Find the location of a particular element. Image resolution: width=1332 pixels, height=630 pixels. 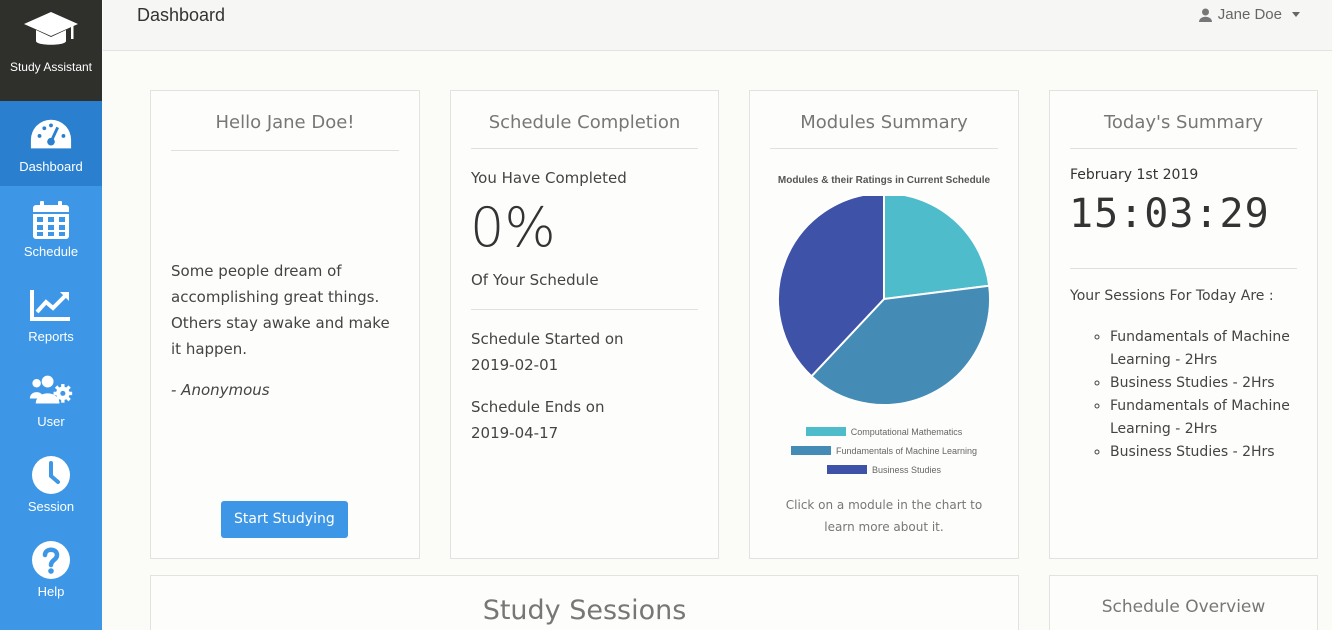

legend-item: Fundamentals of Machine Learning is located at coordinates (884, 450).